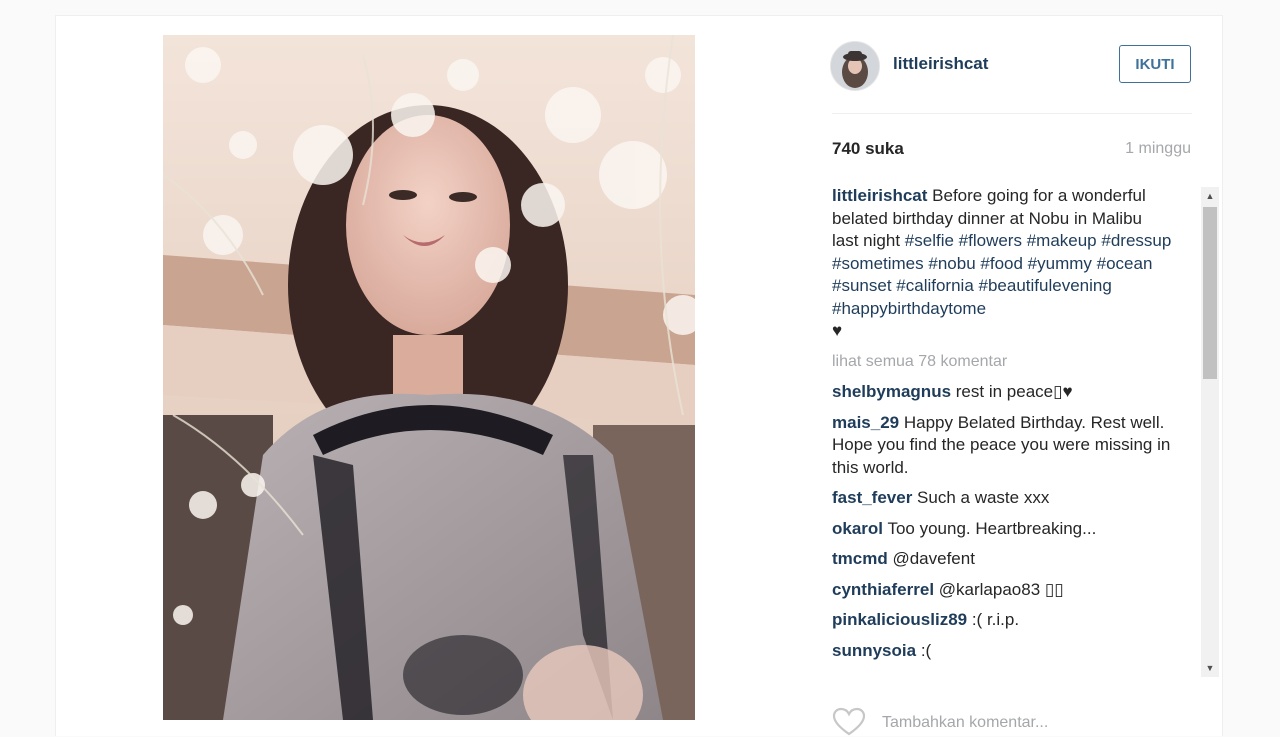 The width and height of the screenshot is (1280, 737). What do you see at coordinates (883, 589) in the screenshot?
I see `comment-username: cynthiaferrel` at bounding box center [883, 589].